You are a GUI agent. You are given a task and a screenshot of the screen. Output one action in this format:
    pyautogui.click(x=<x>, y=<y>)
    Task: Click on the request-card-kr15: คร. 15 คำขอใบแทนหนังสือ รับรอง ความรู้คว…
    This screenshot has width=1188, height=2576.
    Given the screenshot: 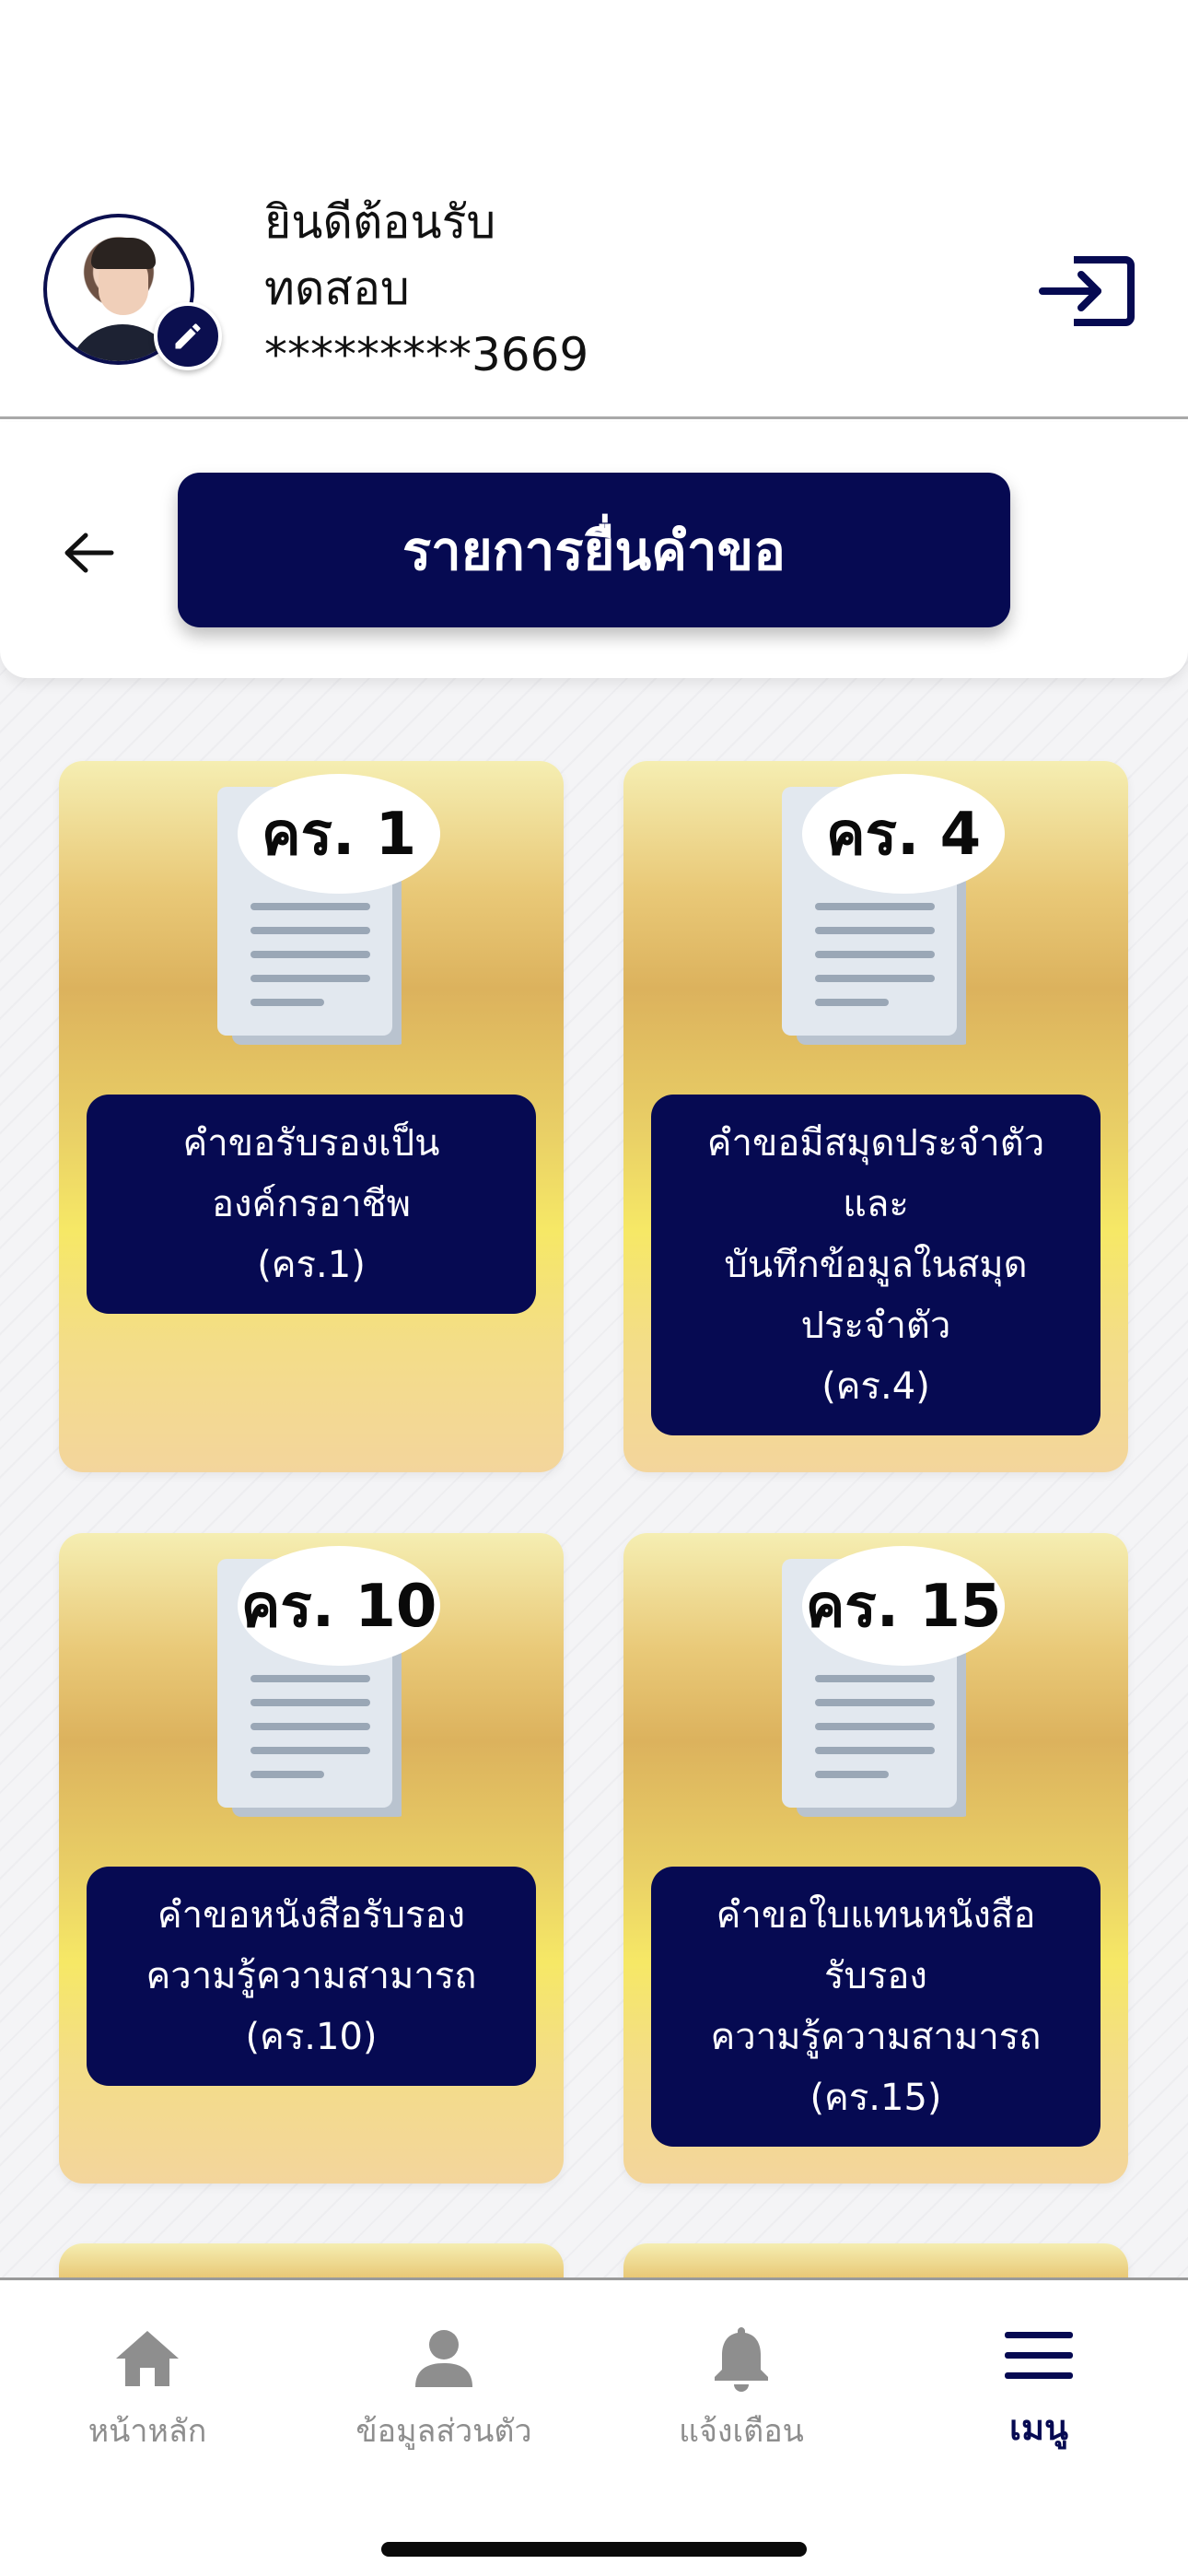 What is the action you would take?
    pyautogui.click(x=875, y=1858)
    